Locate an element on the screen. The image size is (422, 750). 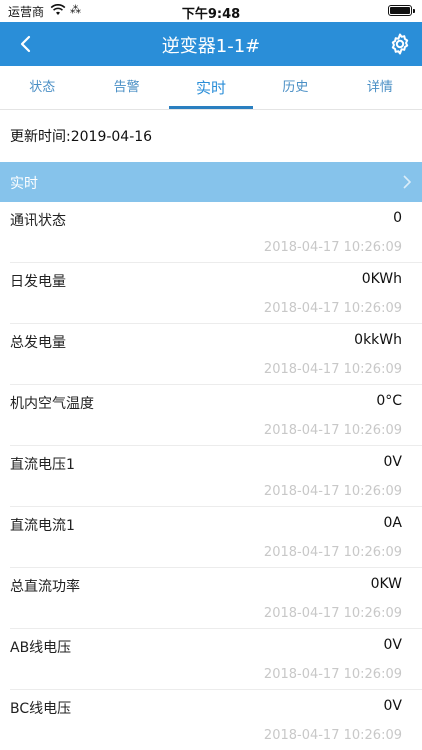
list-item: 日发电量 0KWh 2018-04-17 10:26:09 is located at coordinates (211, 293).